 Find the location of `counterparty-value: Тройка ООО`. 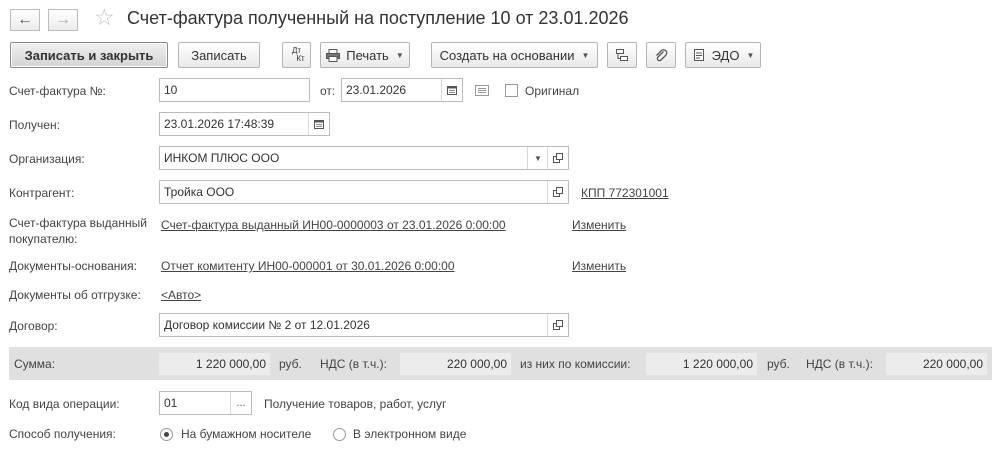

counterparty-value: Тройка ООО is located at coordinates (199, 192).